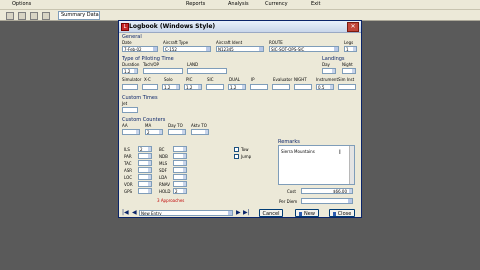 The image size is (480, 270). Describe the element at coordinates (303, 87) in the screenshot. I see `night-field` at that location.